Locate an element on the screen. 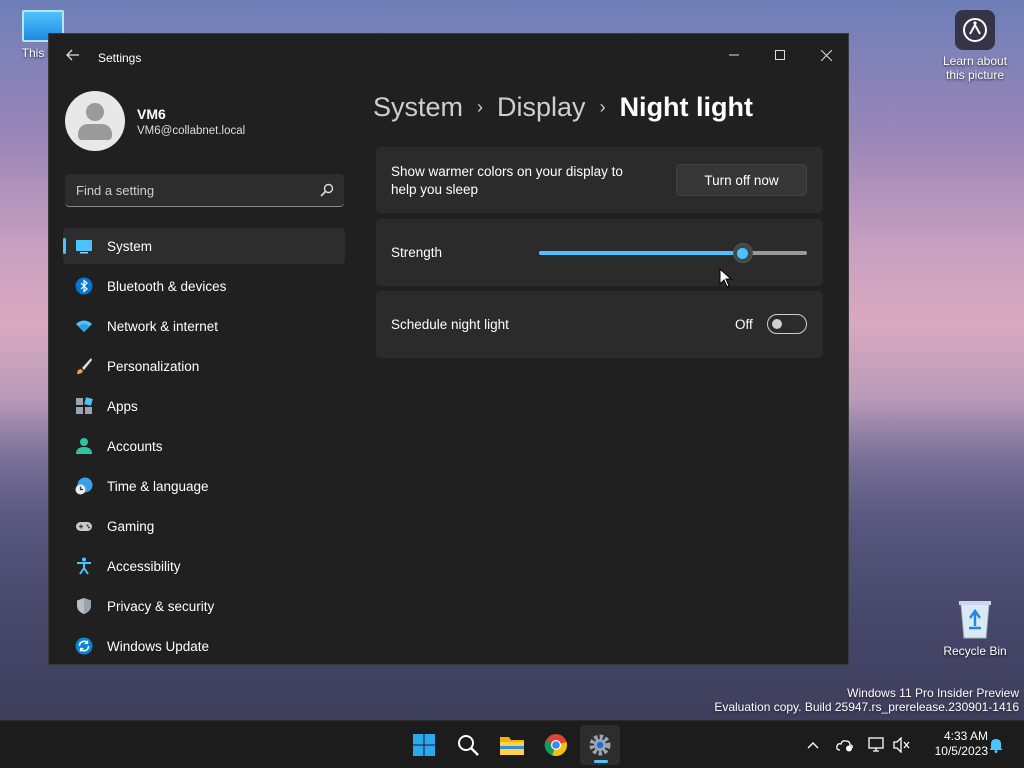  cloud-sync-icon is located at coordinates (844, 746).